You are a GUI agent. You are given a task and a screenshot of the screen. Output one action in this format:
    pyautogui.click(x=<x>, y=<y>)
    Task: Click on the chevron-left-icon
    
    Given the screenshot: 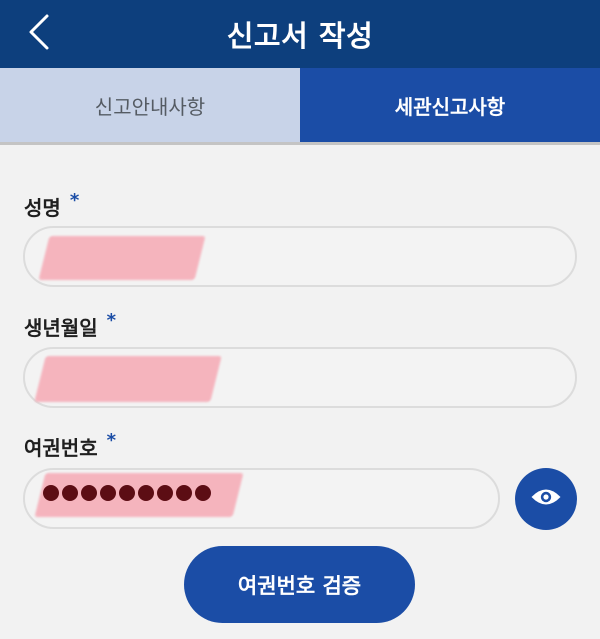 What is the action you would take?
    pyautogui.click(x=39, y=34)
    